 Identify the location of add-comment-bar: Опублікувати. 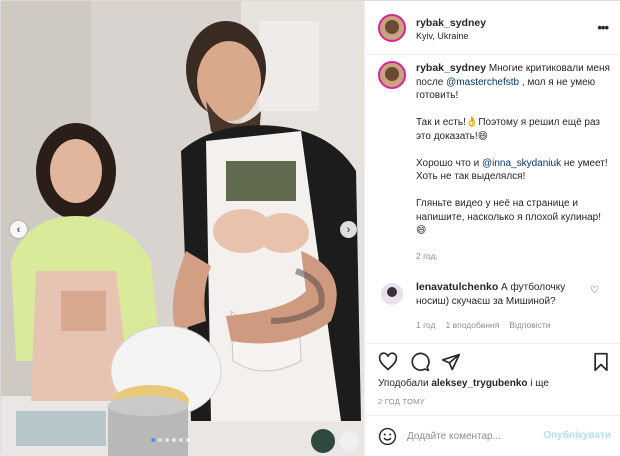
(492, 435).